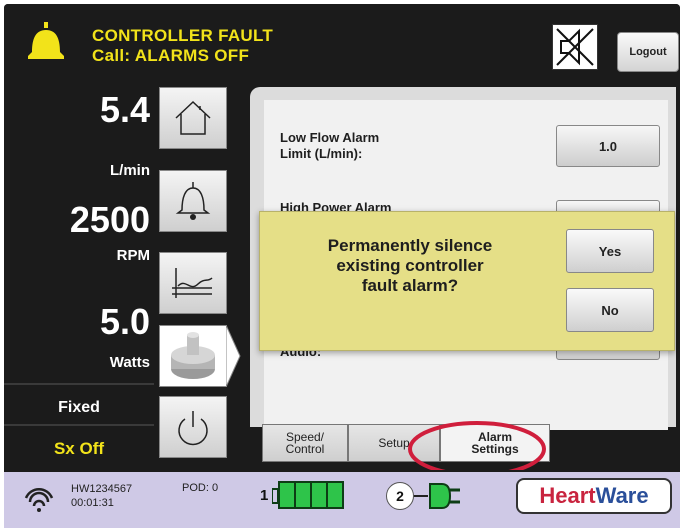 Image resolution: width=684 pixels, height=531 pixels. What do you see at coordinates (200, 488) in the screenshot?
I see `pod-label: POD: 0` at bounding box center [200, 488].